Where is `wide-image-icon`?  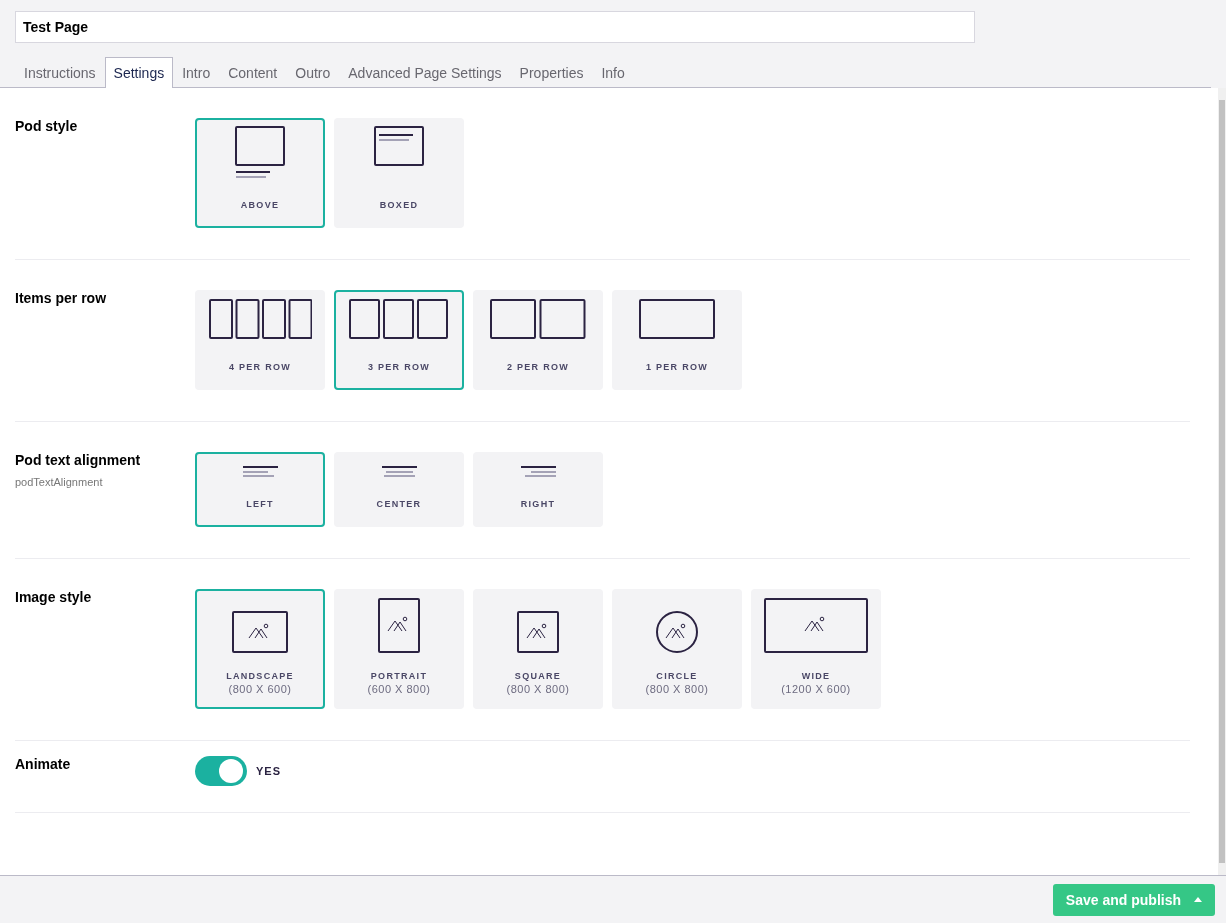 wide-image-icon is located at coordinates (816, 625).